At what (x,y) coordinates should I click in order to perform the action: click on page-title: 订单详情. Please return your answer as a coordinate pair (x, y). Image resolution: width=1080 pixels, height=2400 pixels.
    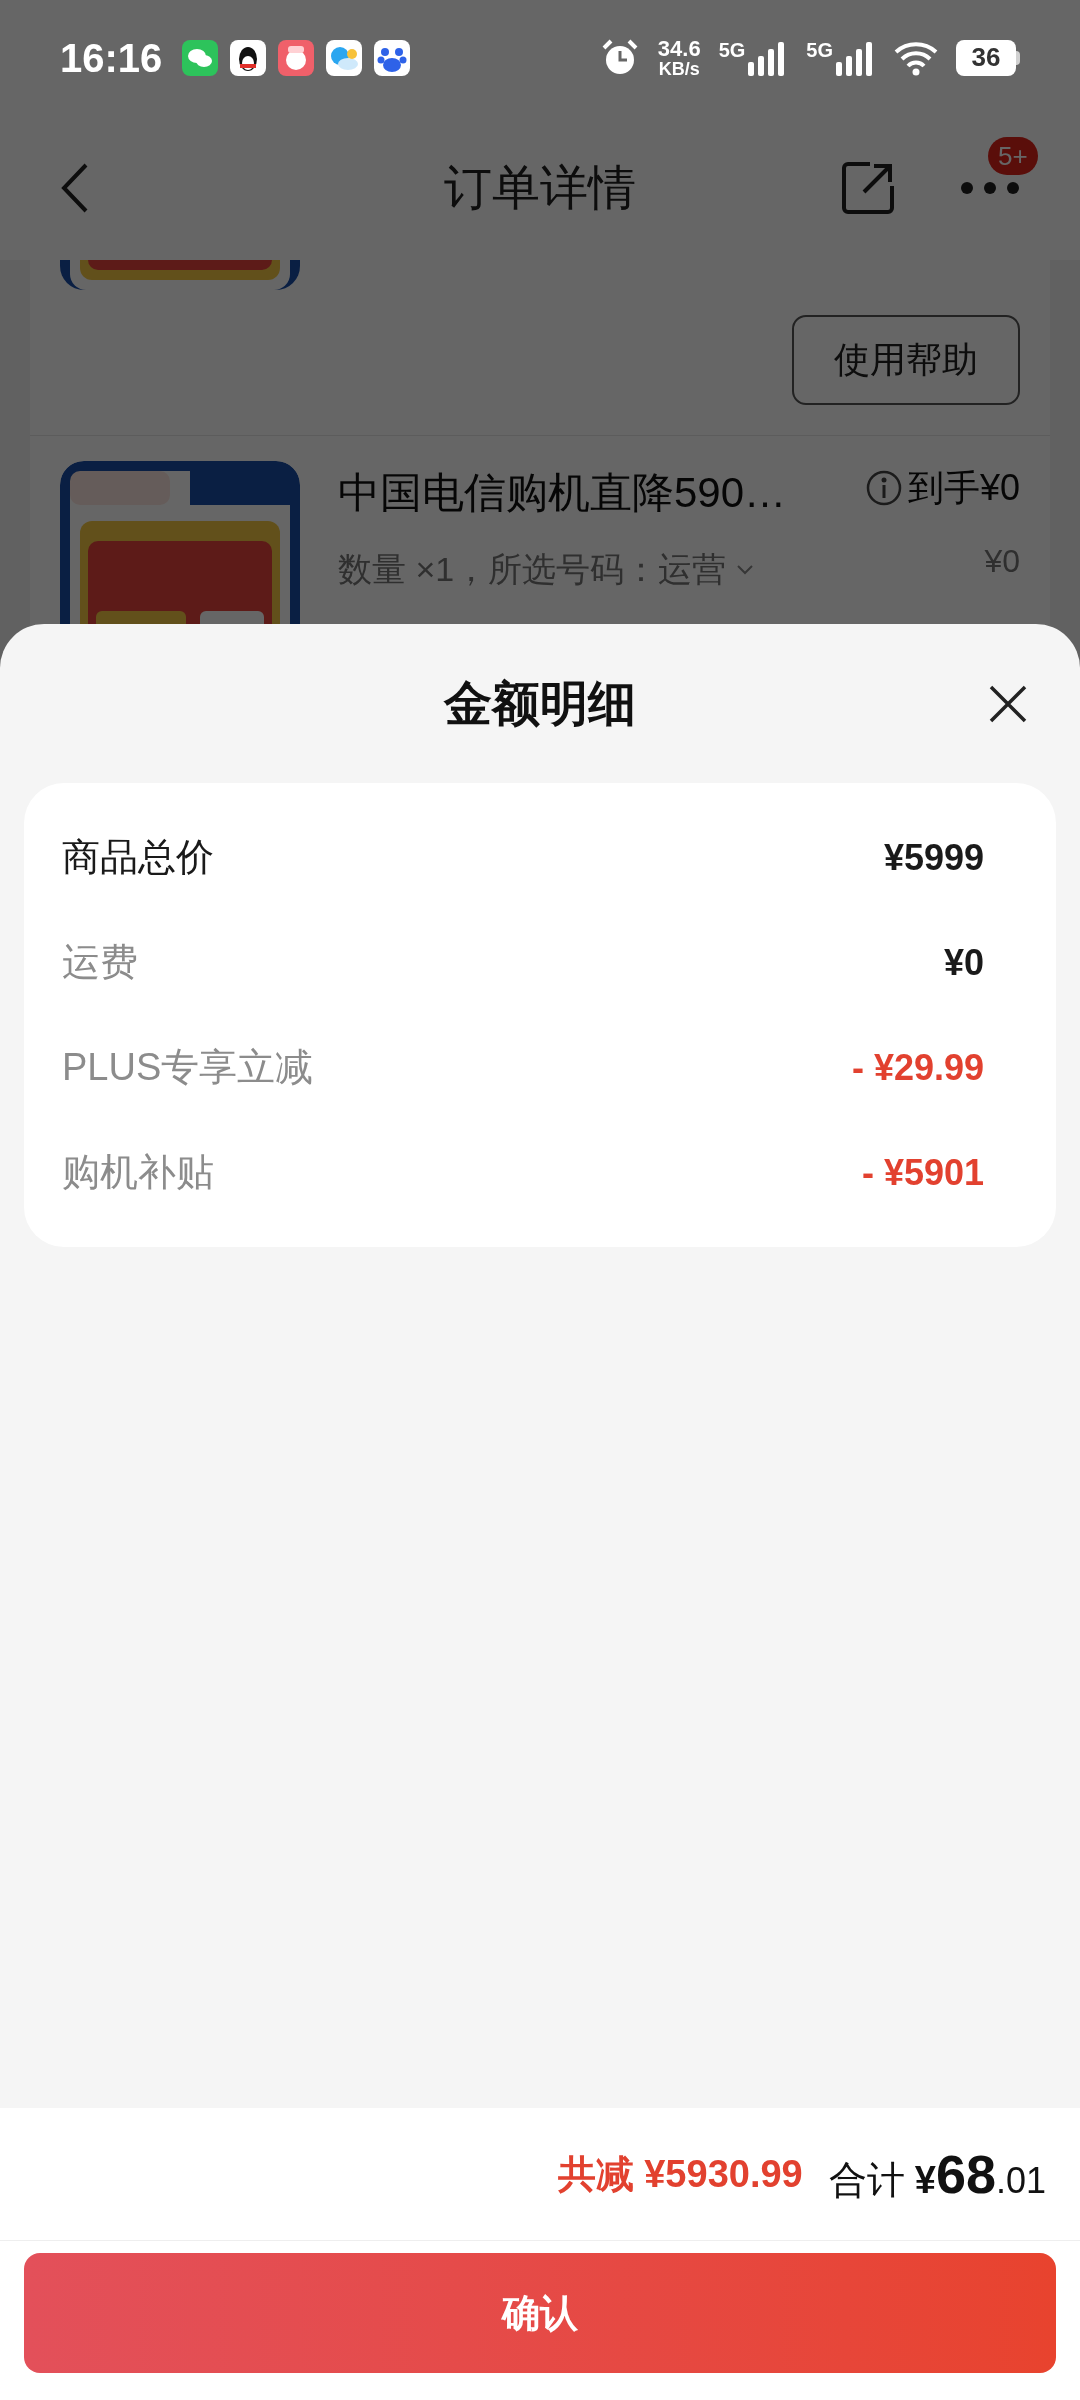
    Looking at the image, I should click on (540, 187).